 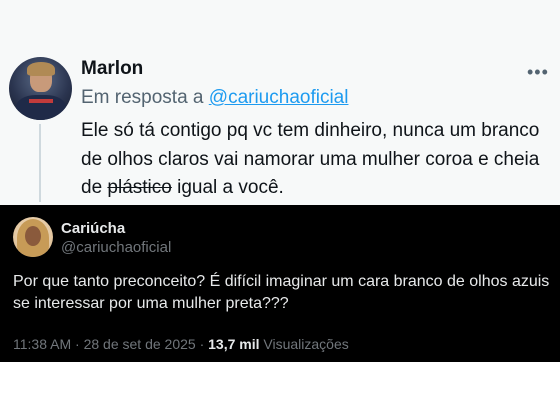 What do you see at coordinates (234, 344) in the screenshot?
I see `views-count: 13,7 mil` at bounding box center [234, 344].